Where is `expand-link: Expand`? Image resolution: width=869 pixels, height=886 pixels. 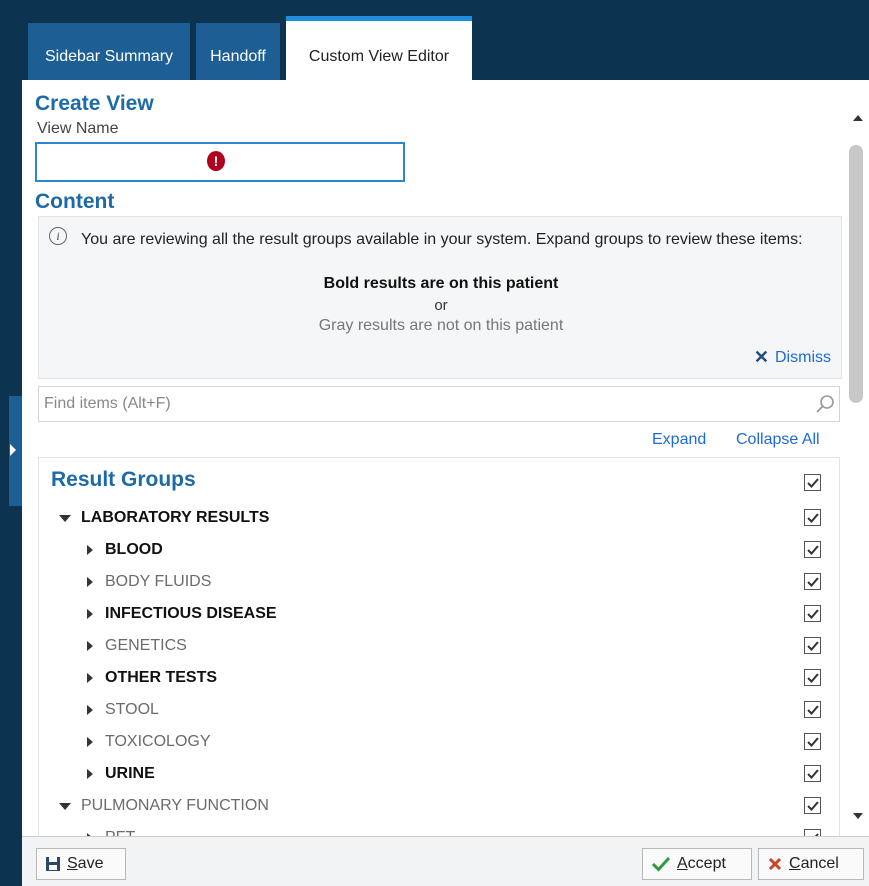 expand-link: Expand is located at coordinates (679, 440).